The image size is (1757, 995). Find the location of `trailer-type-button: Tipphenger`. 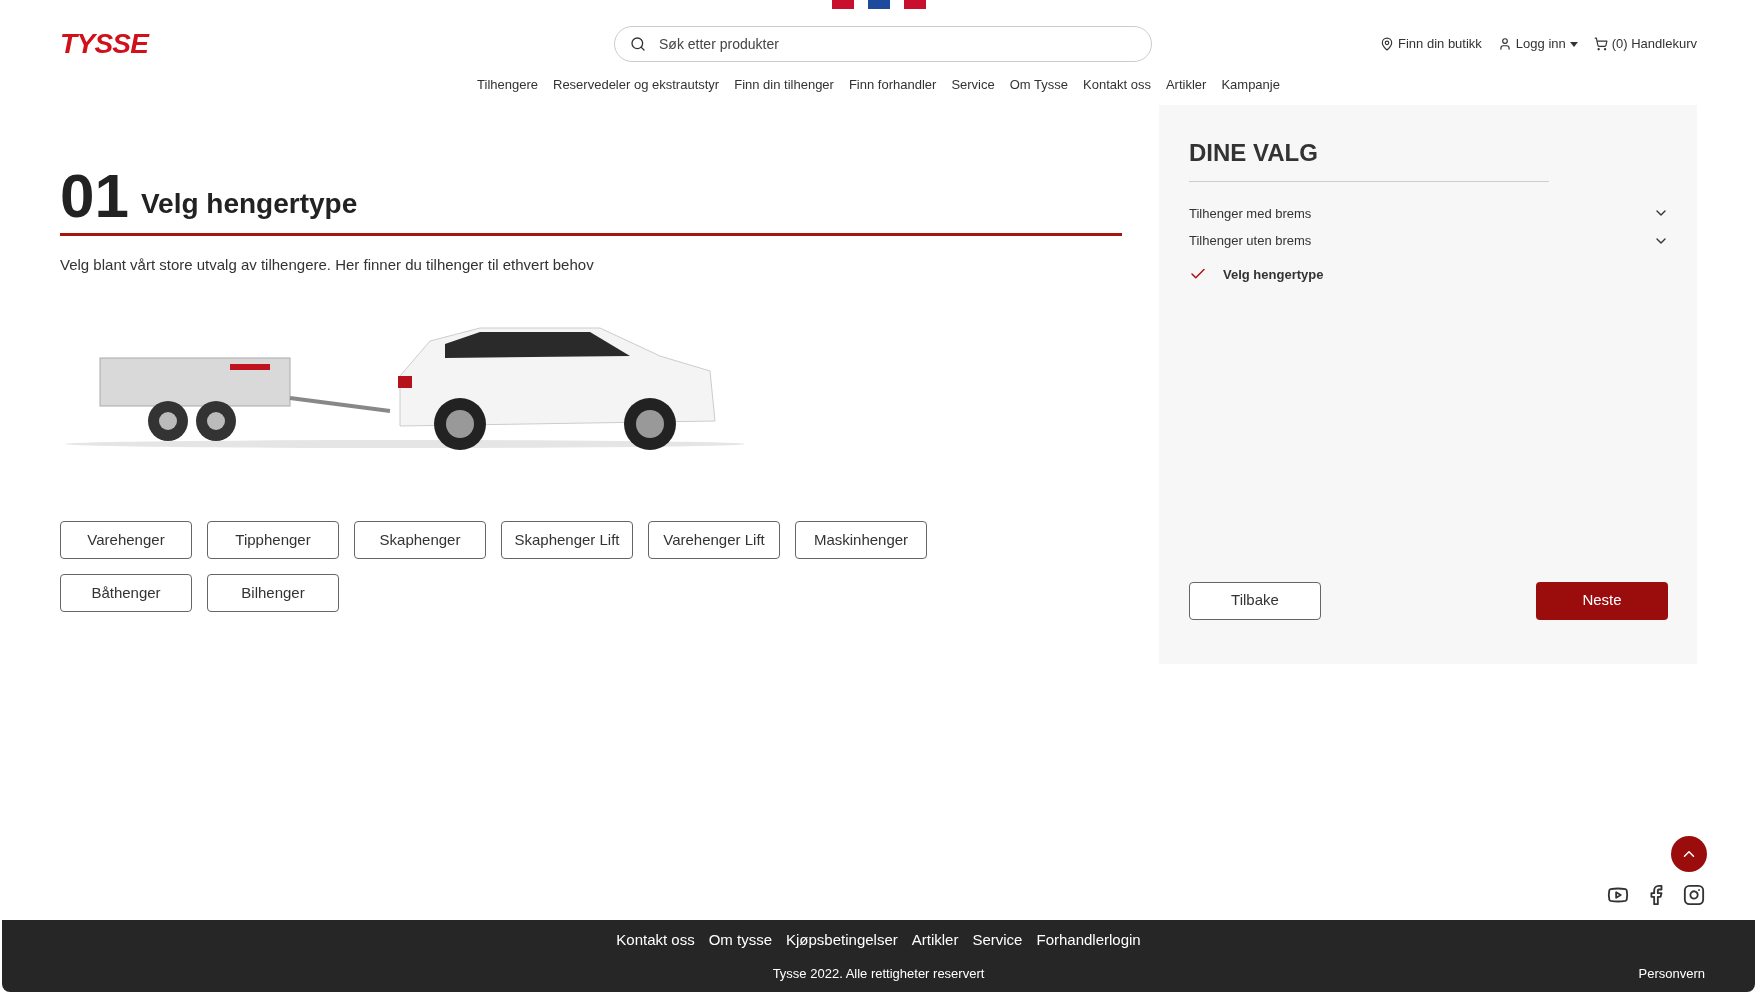

trailer-type-button: Tipphenger is located at coordinates (273, 540).